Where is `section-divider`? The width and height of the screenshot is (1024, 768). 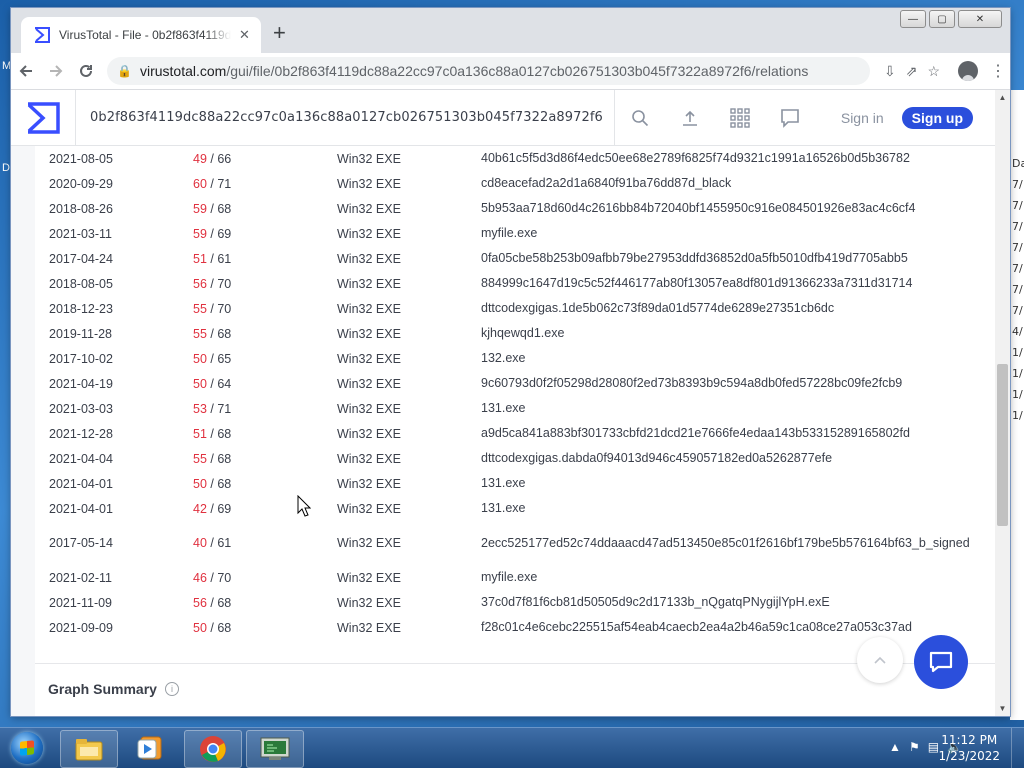
section-divider is located at coordinates (515, 663).